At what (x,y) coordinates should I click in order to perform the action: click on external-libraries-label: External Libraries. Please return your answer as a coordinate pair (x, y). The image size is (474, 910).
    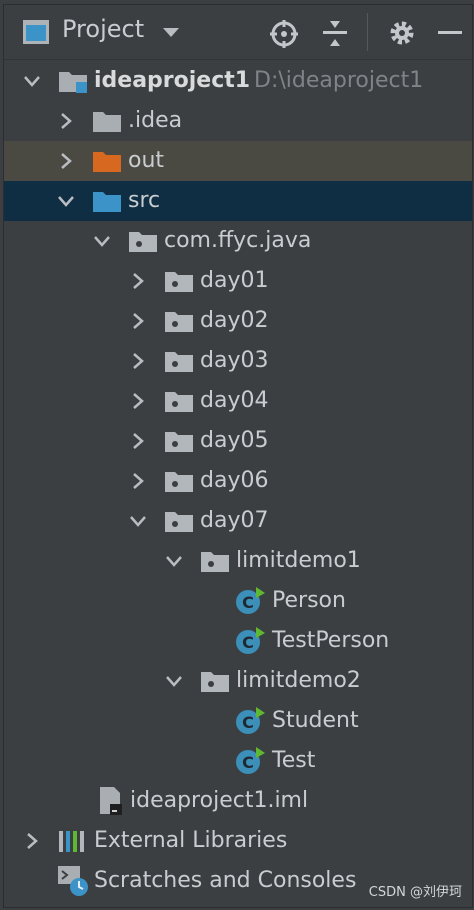
    Looking at the image, I should click on (191, 840).